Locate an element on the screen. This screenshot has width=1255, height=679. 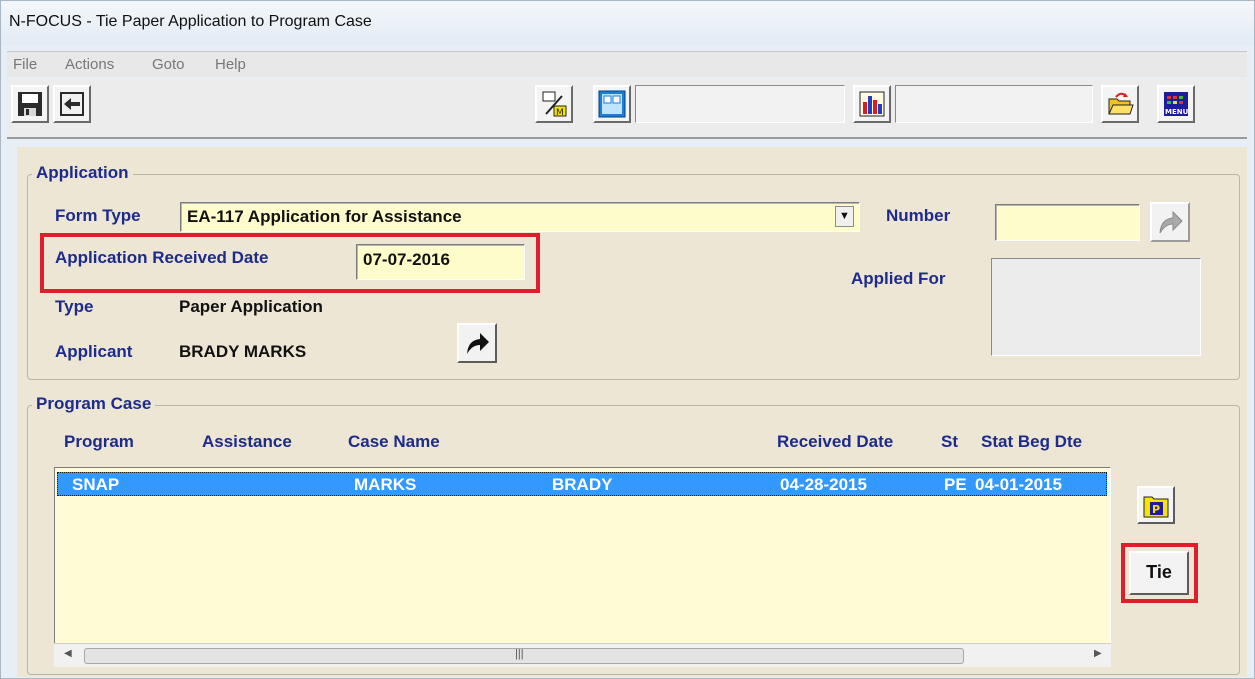
scroll-left-icon: ◀ is located at coordinates (68, 653).